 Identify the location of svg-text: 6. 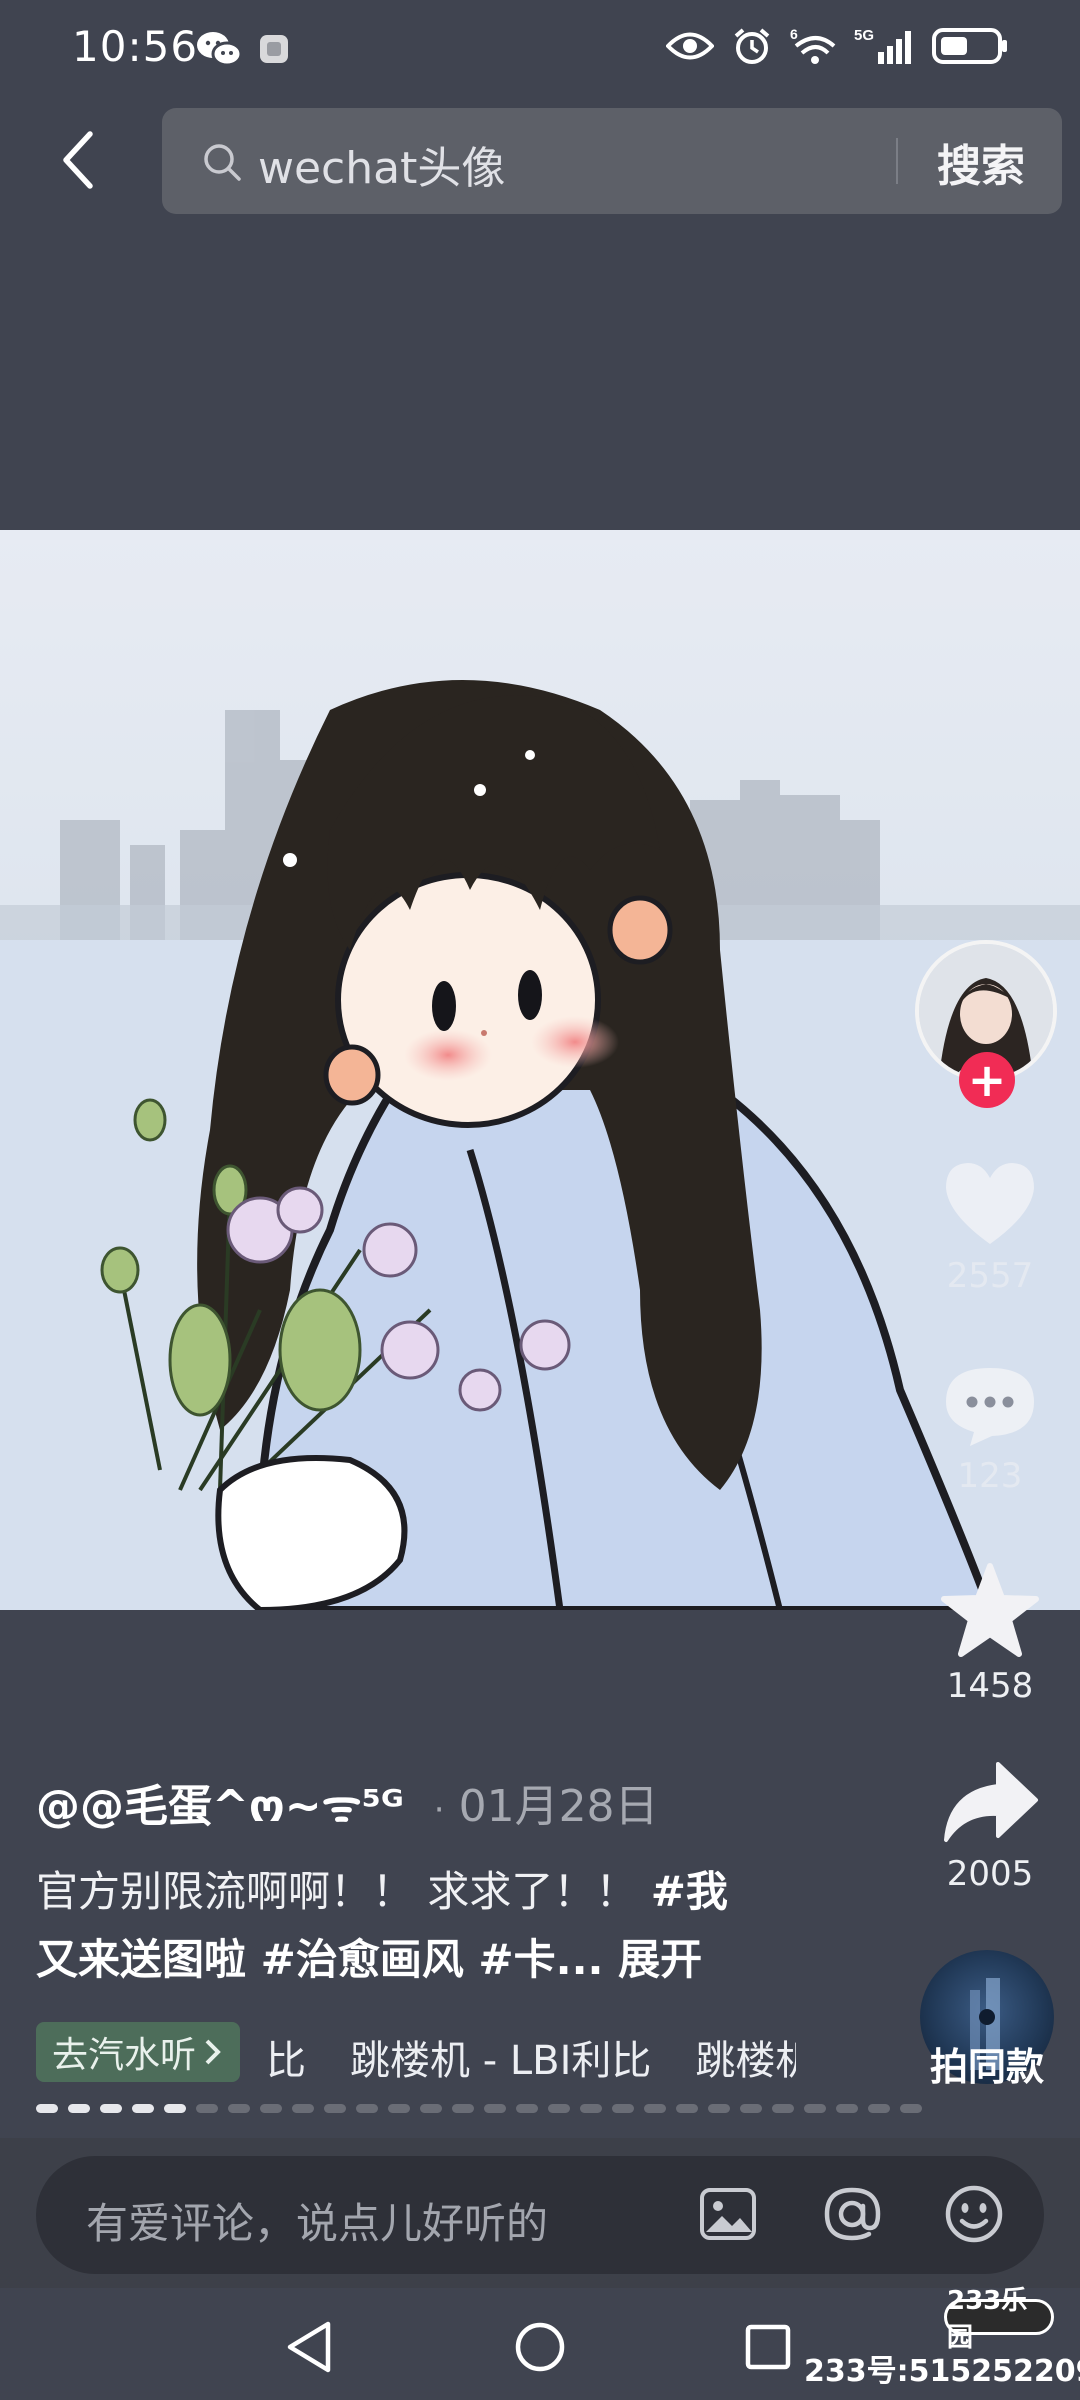
(794, 34).